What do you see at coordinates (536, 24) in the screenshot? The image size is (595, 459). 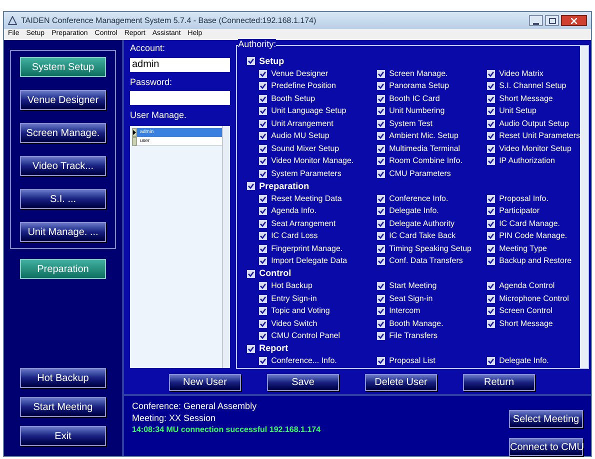 I see `minimize-icon` at bounding box center [536, 24].